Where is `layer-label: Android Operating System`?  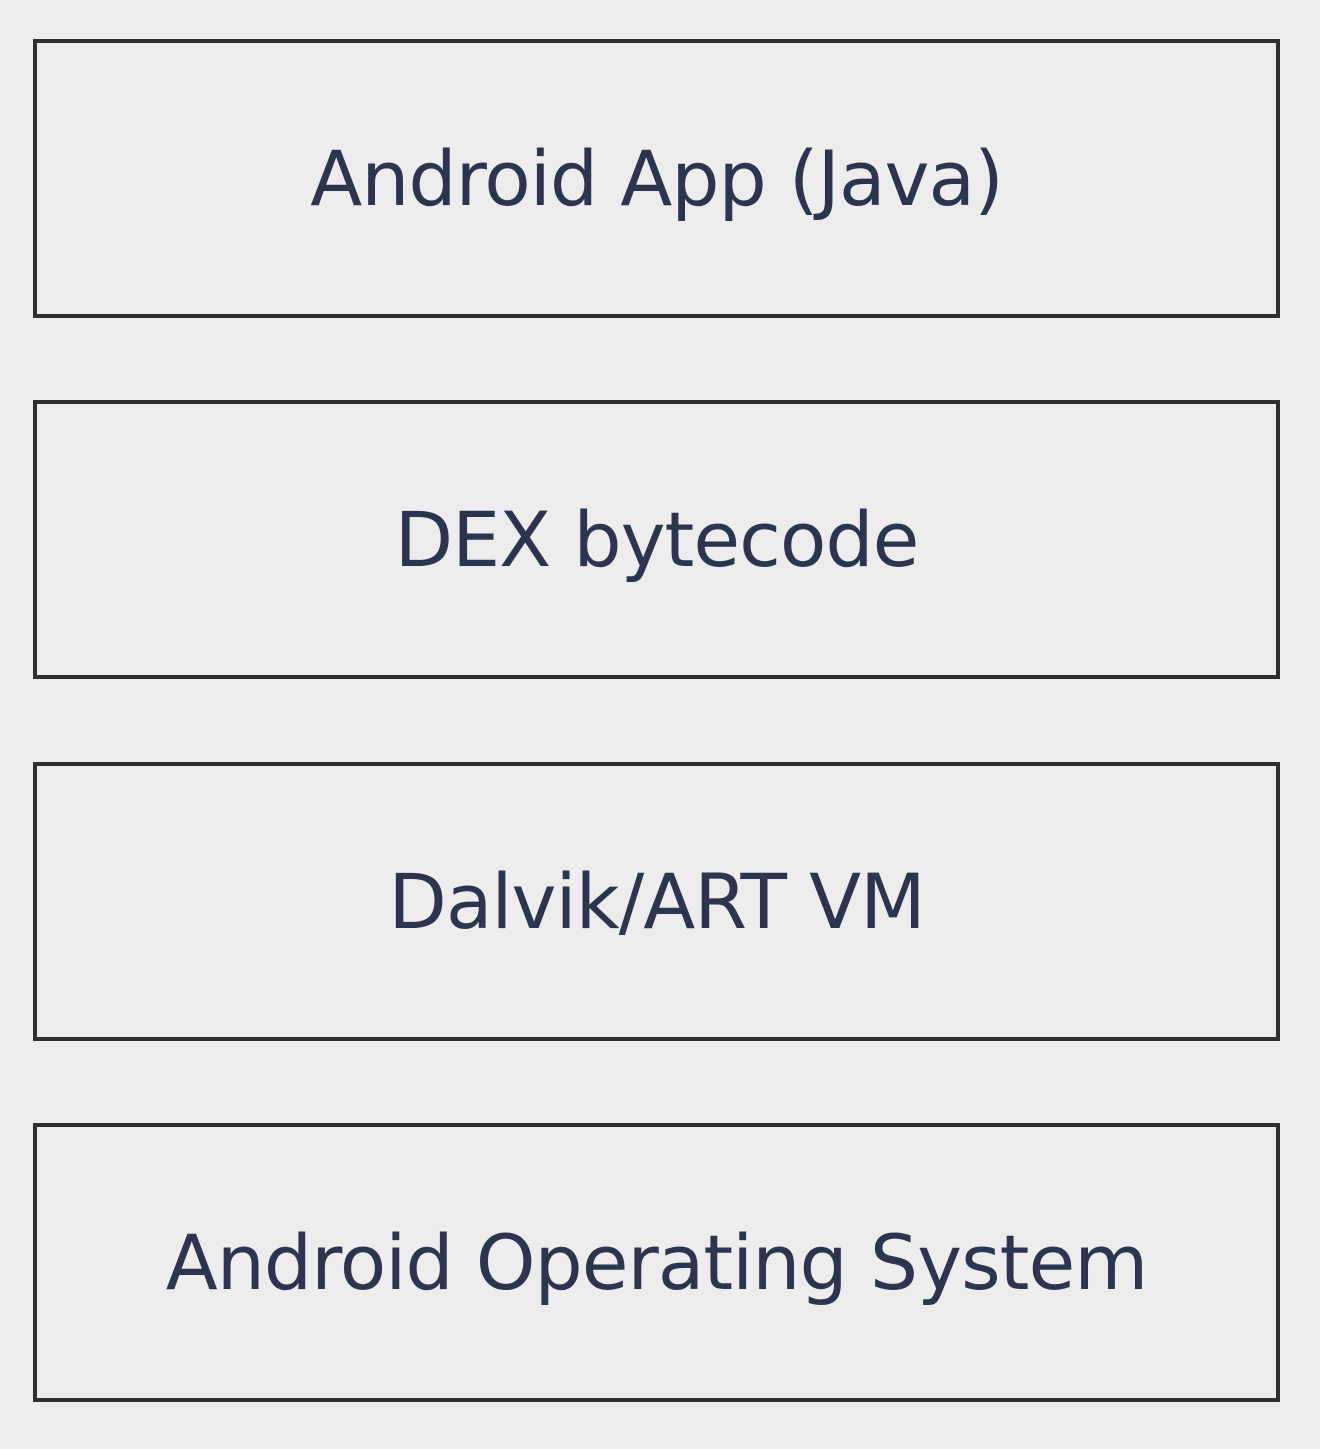 layer-label: Android Operating System is located at coordinates (657, 1262).